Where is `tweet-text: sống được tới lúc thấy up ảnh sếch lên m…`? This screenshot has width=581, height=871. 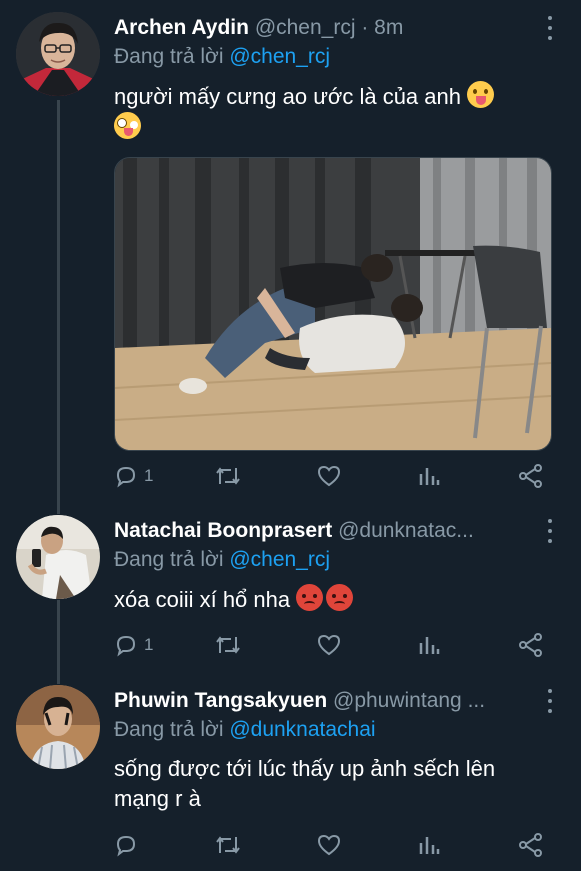
tweet-text: sống được tới lúc thấy up ảnh sếch lên m… is located at coordinates (332, 784).